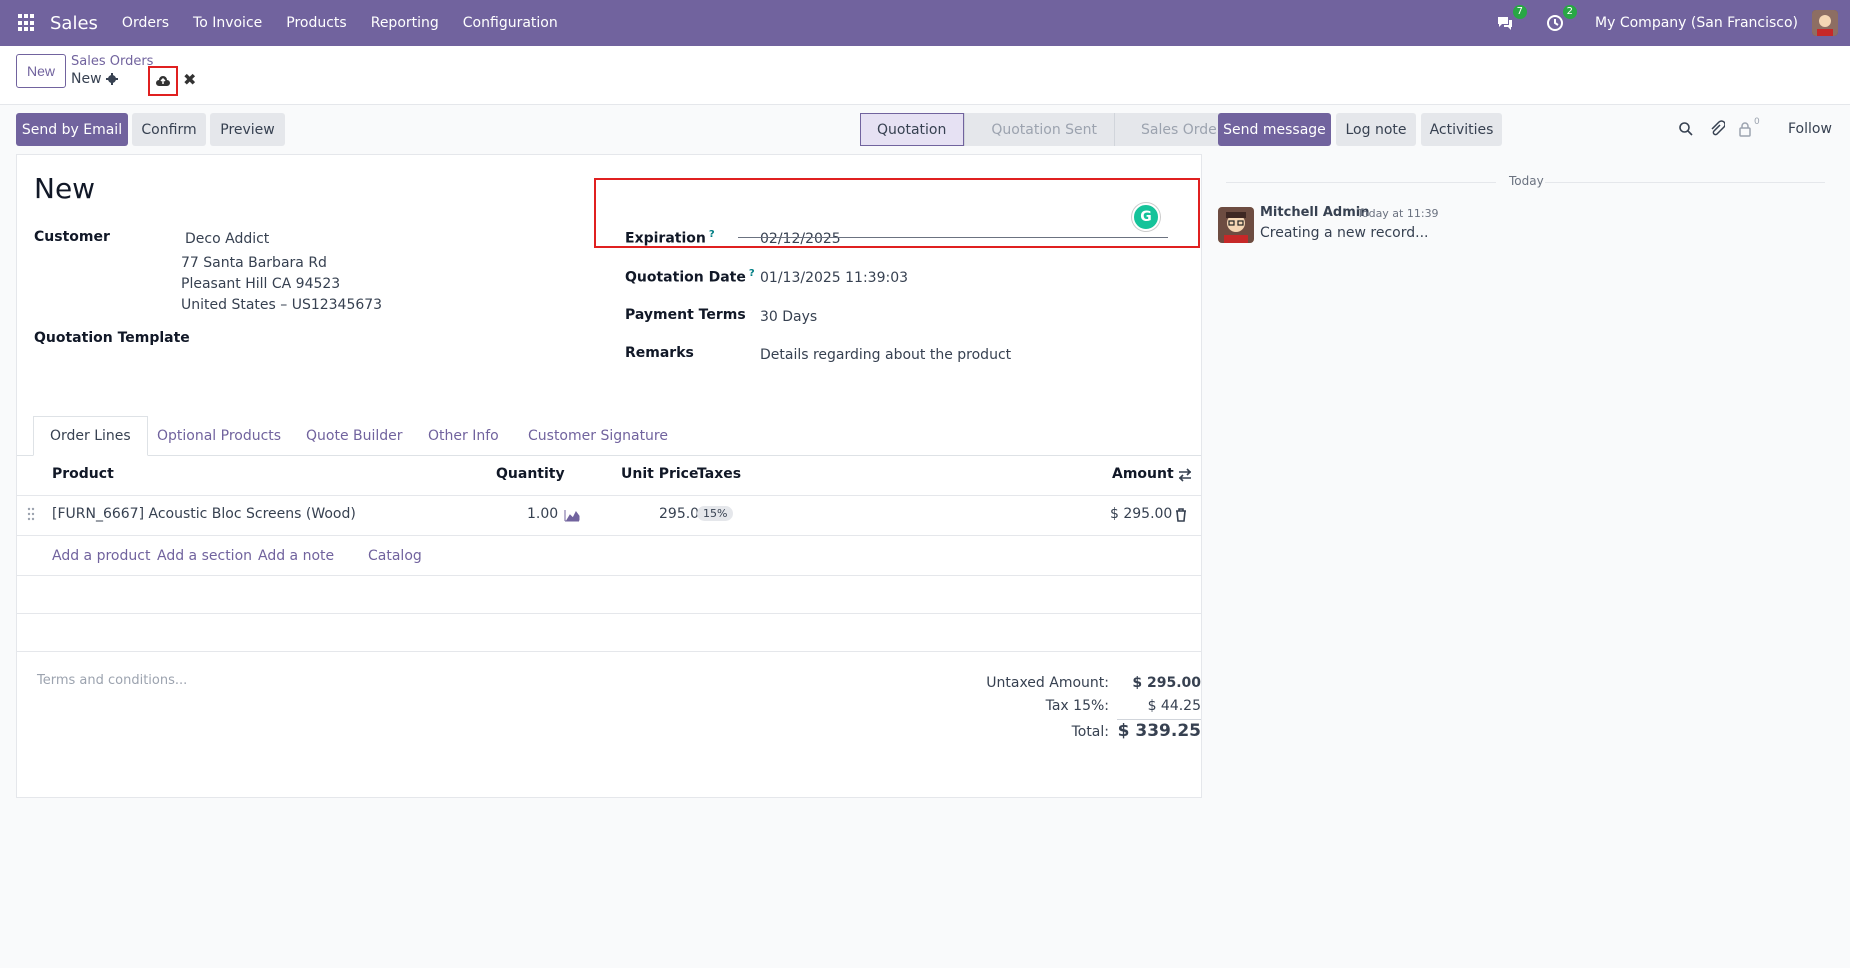 The height and width of the screenshot is (968, 1850). Describe the element at coordinates (1745, 129) in the screenshot. I see `followers-lock-icon` at that location.